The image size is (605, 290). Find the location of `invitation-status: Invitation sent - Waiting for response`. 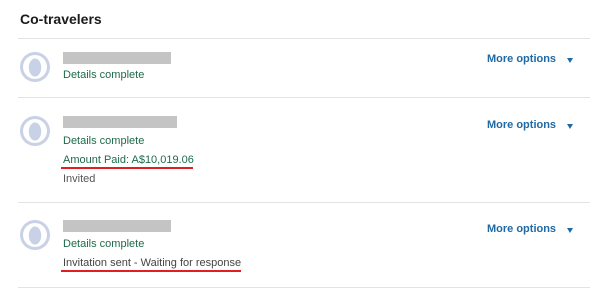

invitation-status: Invitation sent - Waiting for response is located at coordinates (152, 263).